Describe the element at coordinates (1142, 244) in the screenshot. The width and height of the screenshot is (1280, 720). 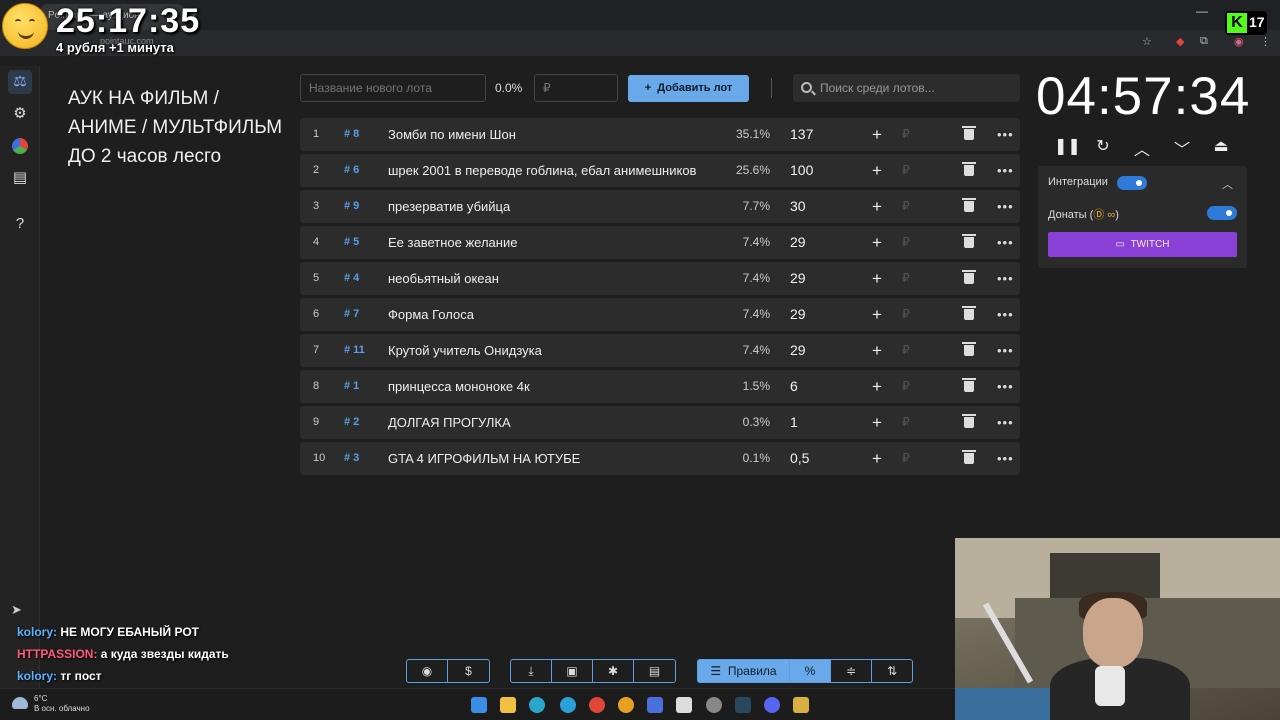
I see `twitch-button: ▭ TWITCH` at that location.